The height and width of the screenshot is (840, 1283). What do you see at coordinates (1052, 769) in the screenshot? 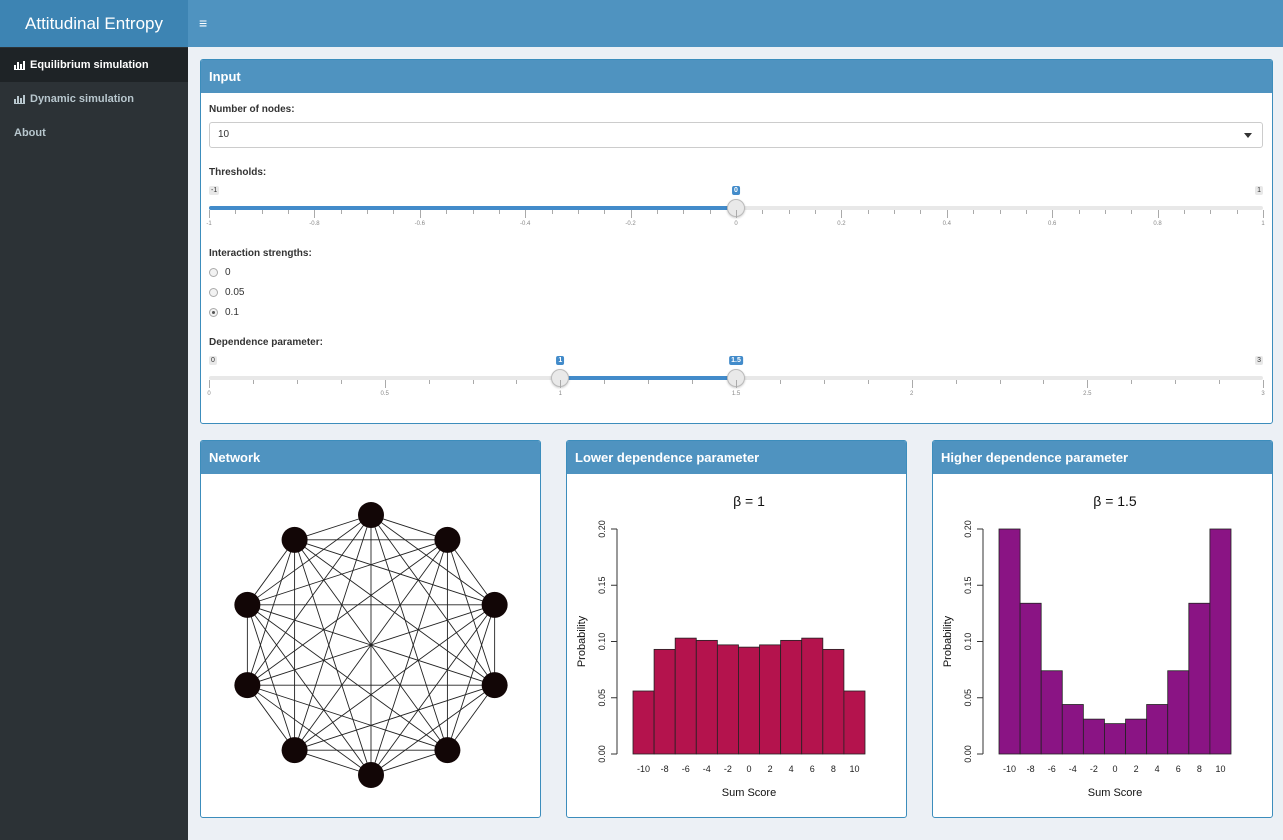
I see `x-tick-label: -6` at bounding box center [1052, 769].